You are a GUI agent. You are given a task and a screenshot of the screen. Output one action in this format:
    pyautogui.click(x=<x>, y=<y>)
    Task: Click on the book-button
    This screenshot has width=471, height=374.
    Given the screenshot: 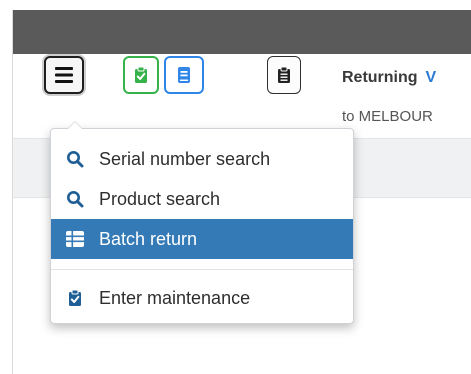 What is the action you would take?
    pyautogui.click(x=184, y=75)
    